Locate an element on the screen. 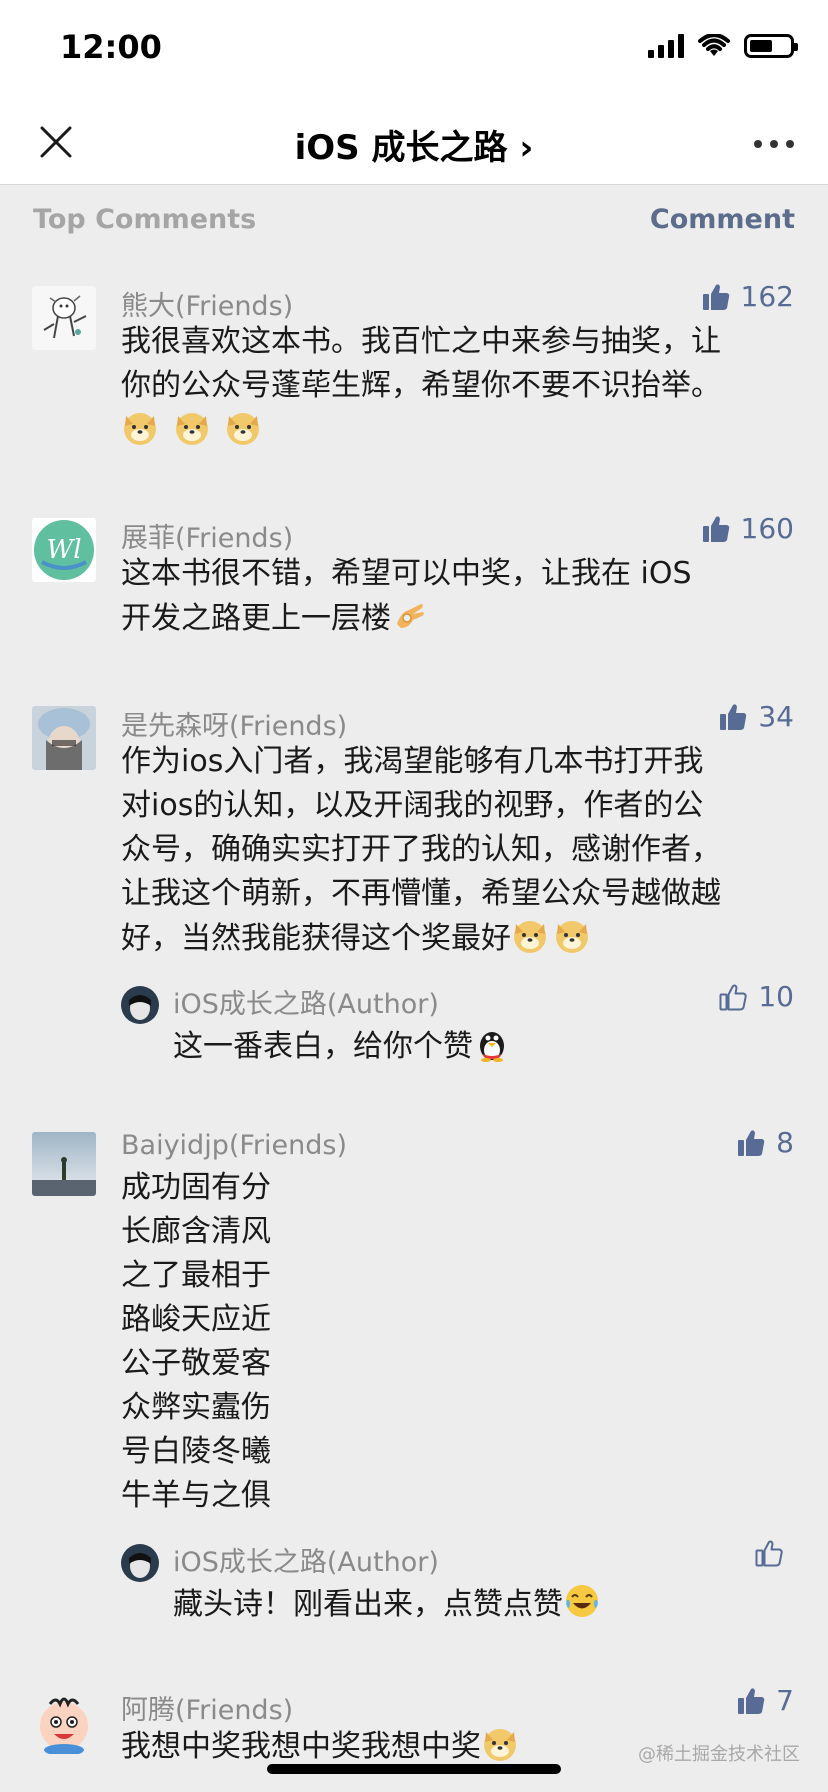 The height and width of the screenshot is (1792, 828). home-indicator is located at coordinates (414, 1769).